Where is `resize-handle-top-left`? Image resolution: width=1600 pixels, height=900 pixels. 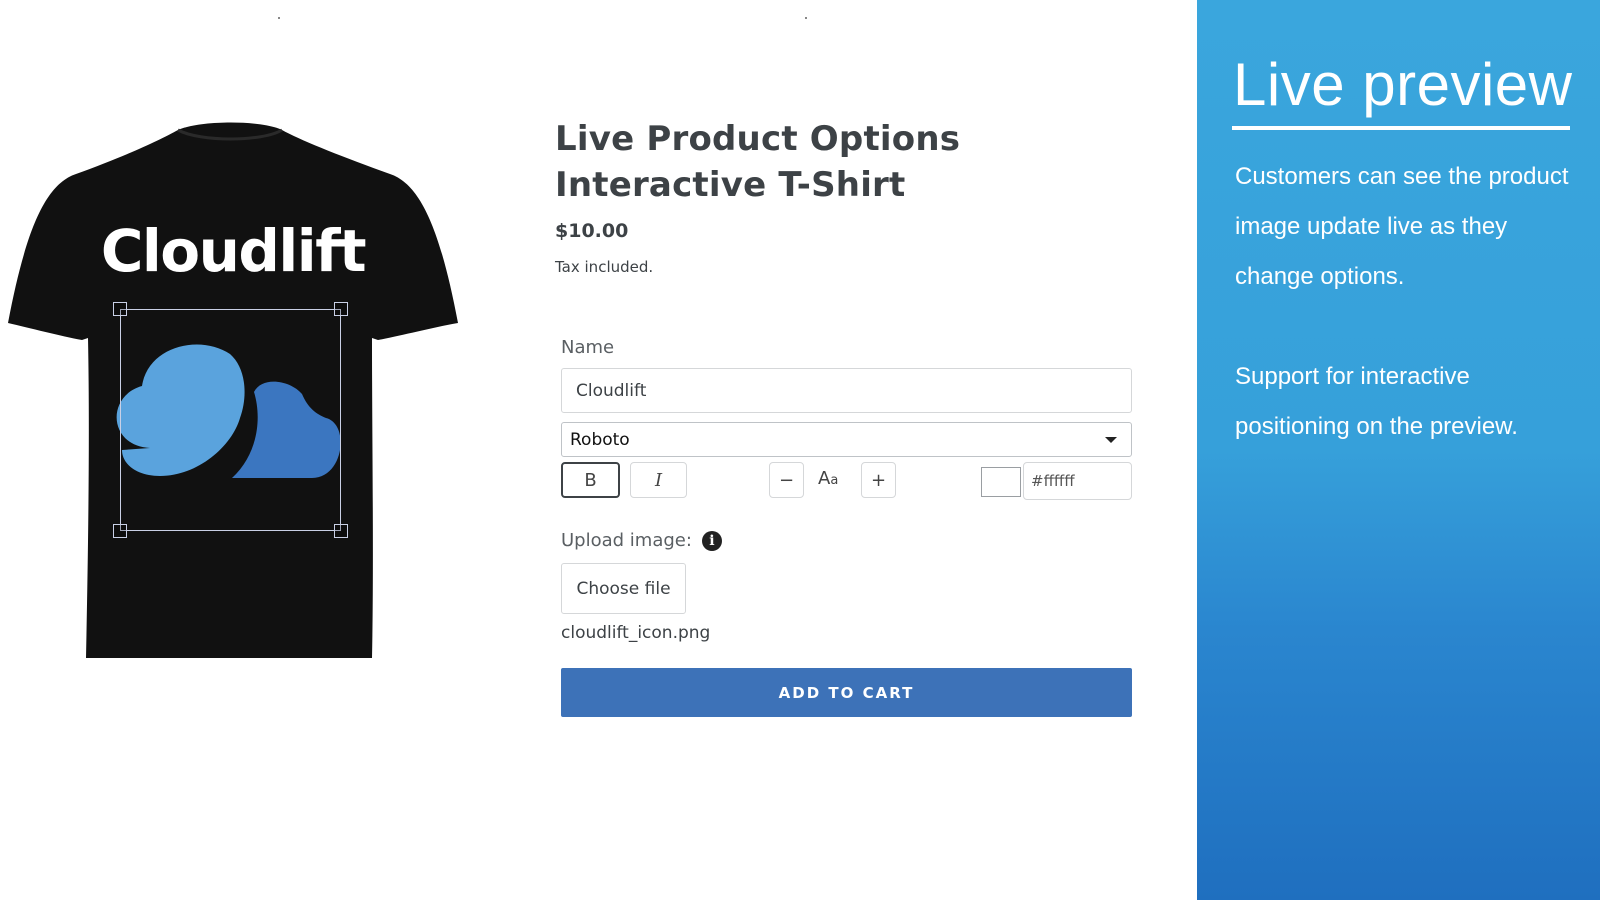 resize-handle-top-left is located at coordinates (120, 309).